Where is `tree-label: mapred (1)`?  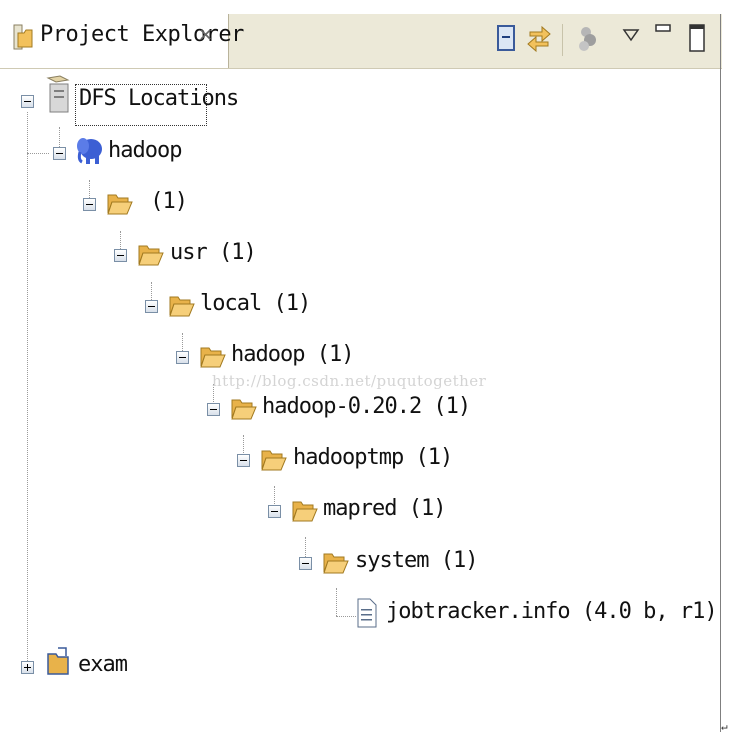 tree-label: mapred (1) is located at coordinates (384, 508).